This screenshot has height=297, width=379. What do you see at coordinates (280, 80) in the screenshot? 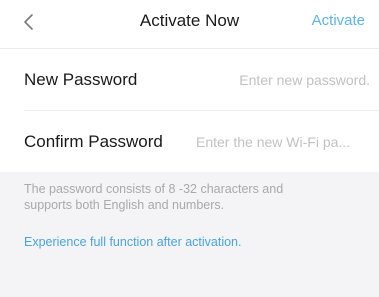
I see `new-password-input` at bounding box center [280, 80].